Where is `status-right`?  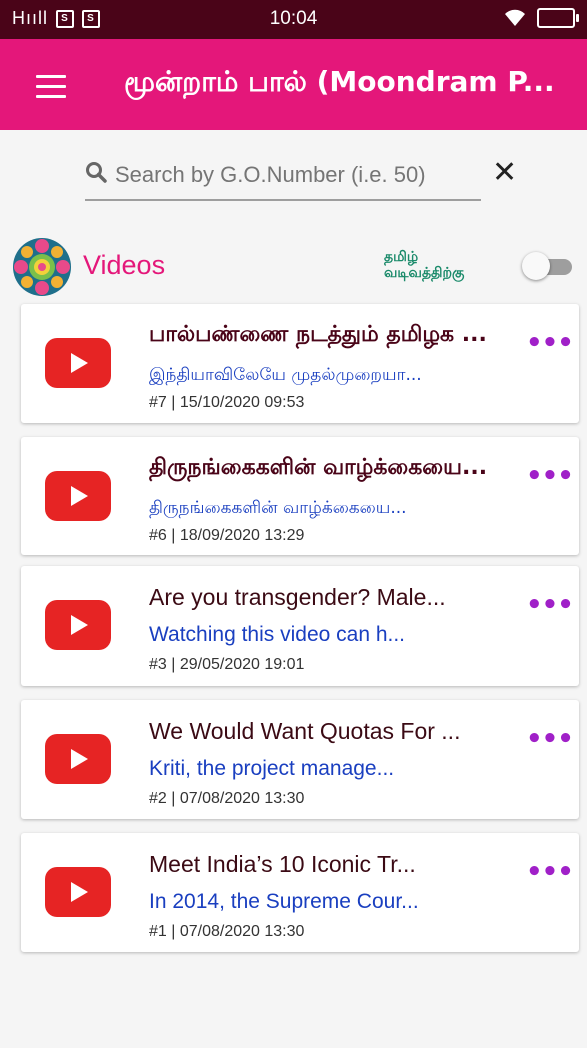 status-right is located at coordinates (541, 18).